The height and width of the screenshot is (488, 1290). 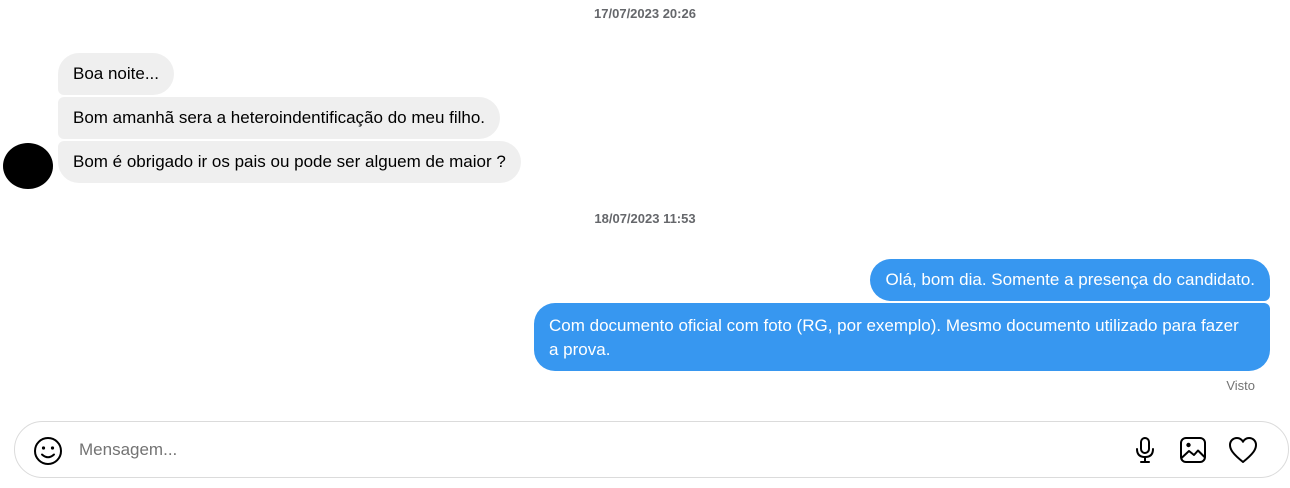 What do you see at coordinates (1243, 450) in the screenshot?
I see `heart-icon` at bounding box center [1243, 450].